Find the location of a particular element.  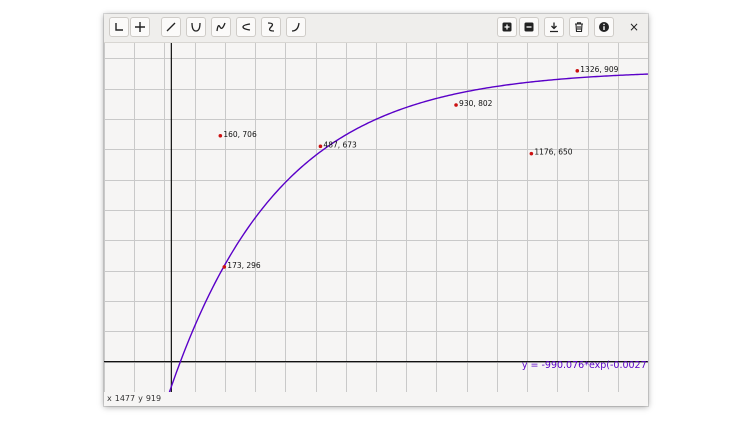

data-point-label: 1326, 909 is located at coordinates (599, 69).